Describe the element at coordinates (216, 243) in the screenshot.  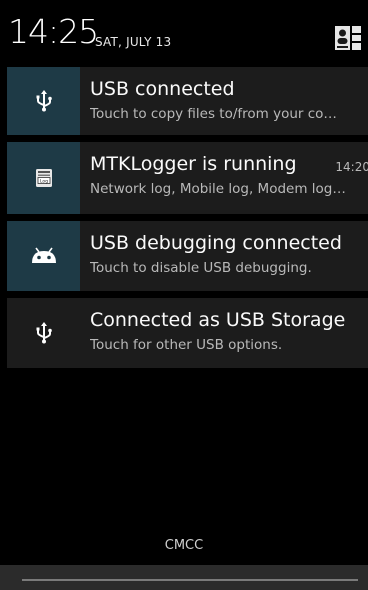
I see `notification-title: USB debugging connected` at that location.